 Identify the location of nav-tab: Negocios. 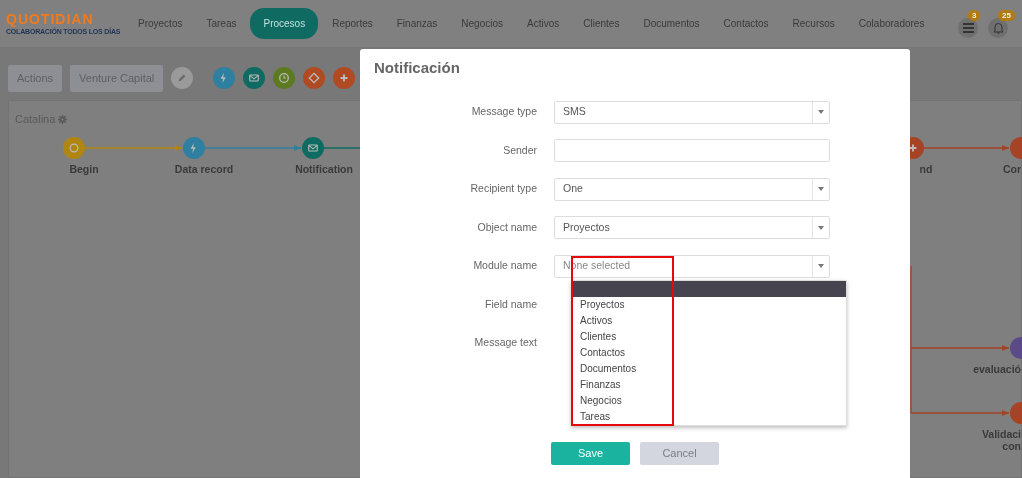
(482, 23).